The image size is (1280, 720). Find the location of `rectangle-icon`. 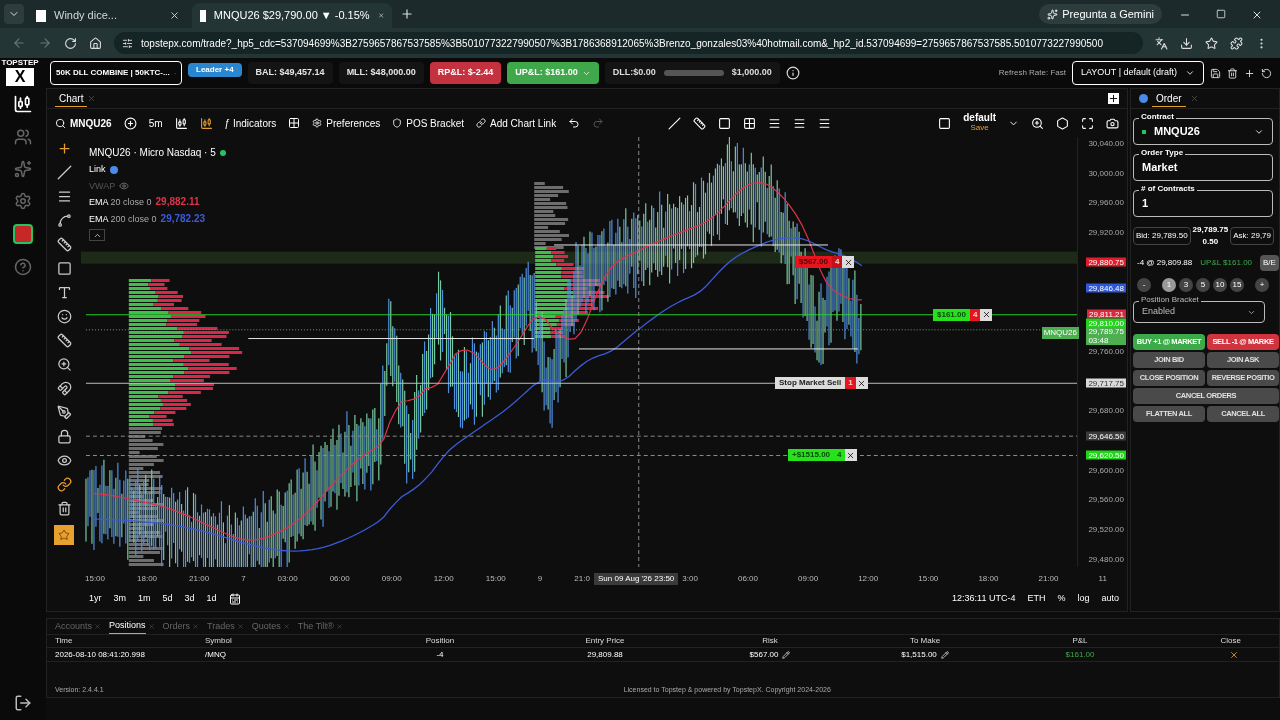

rectangle-icon is located at coordinates (64, 268).